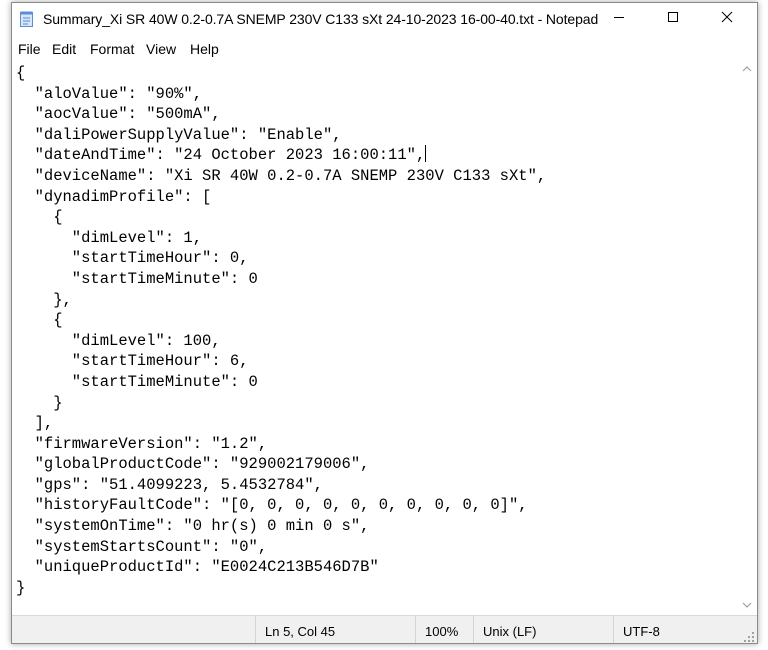  Describe the element at coordinates (641, 631) in the screenshot. I see `status-encoding: UTF-8` at that location.